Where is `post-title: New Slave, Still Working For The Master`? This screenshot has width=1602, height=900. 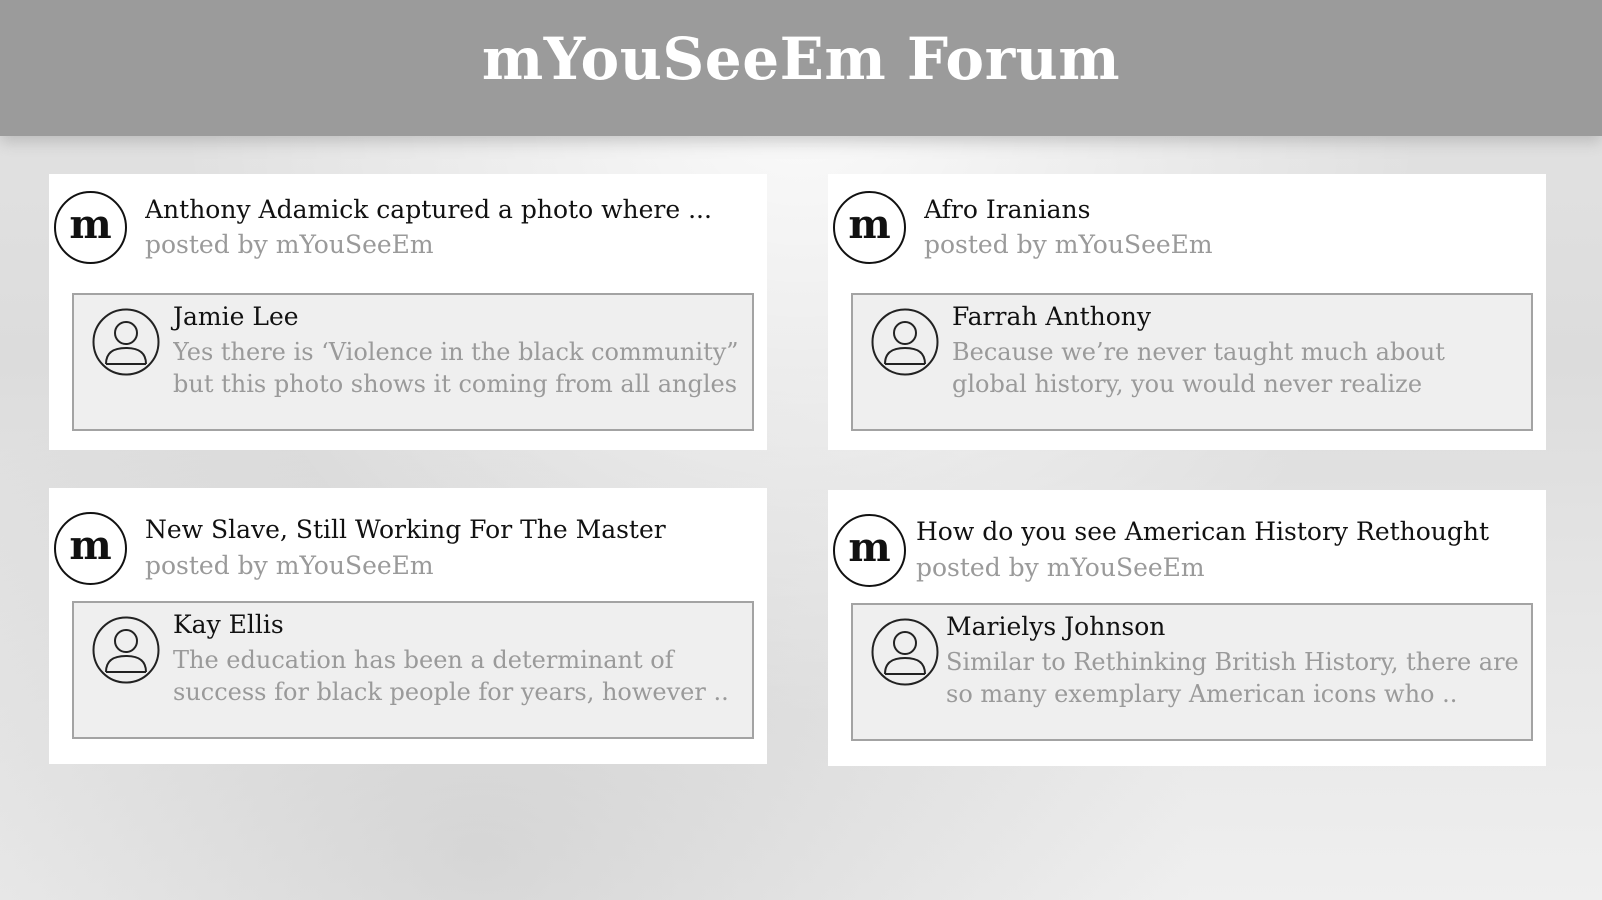
post-title: New Slave, Still Working For The Master is located at coordinates (450, 530).